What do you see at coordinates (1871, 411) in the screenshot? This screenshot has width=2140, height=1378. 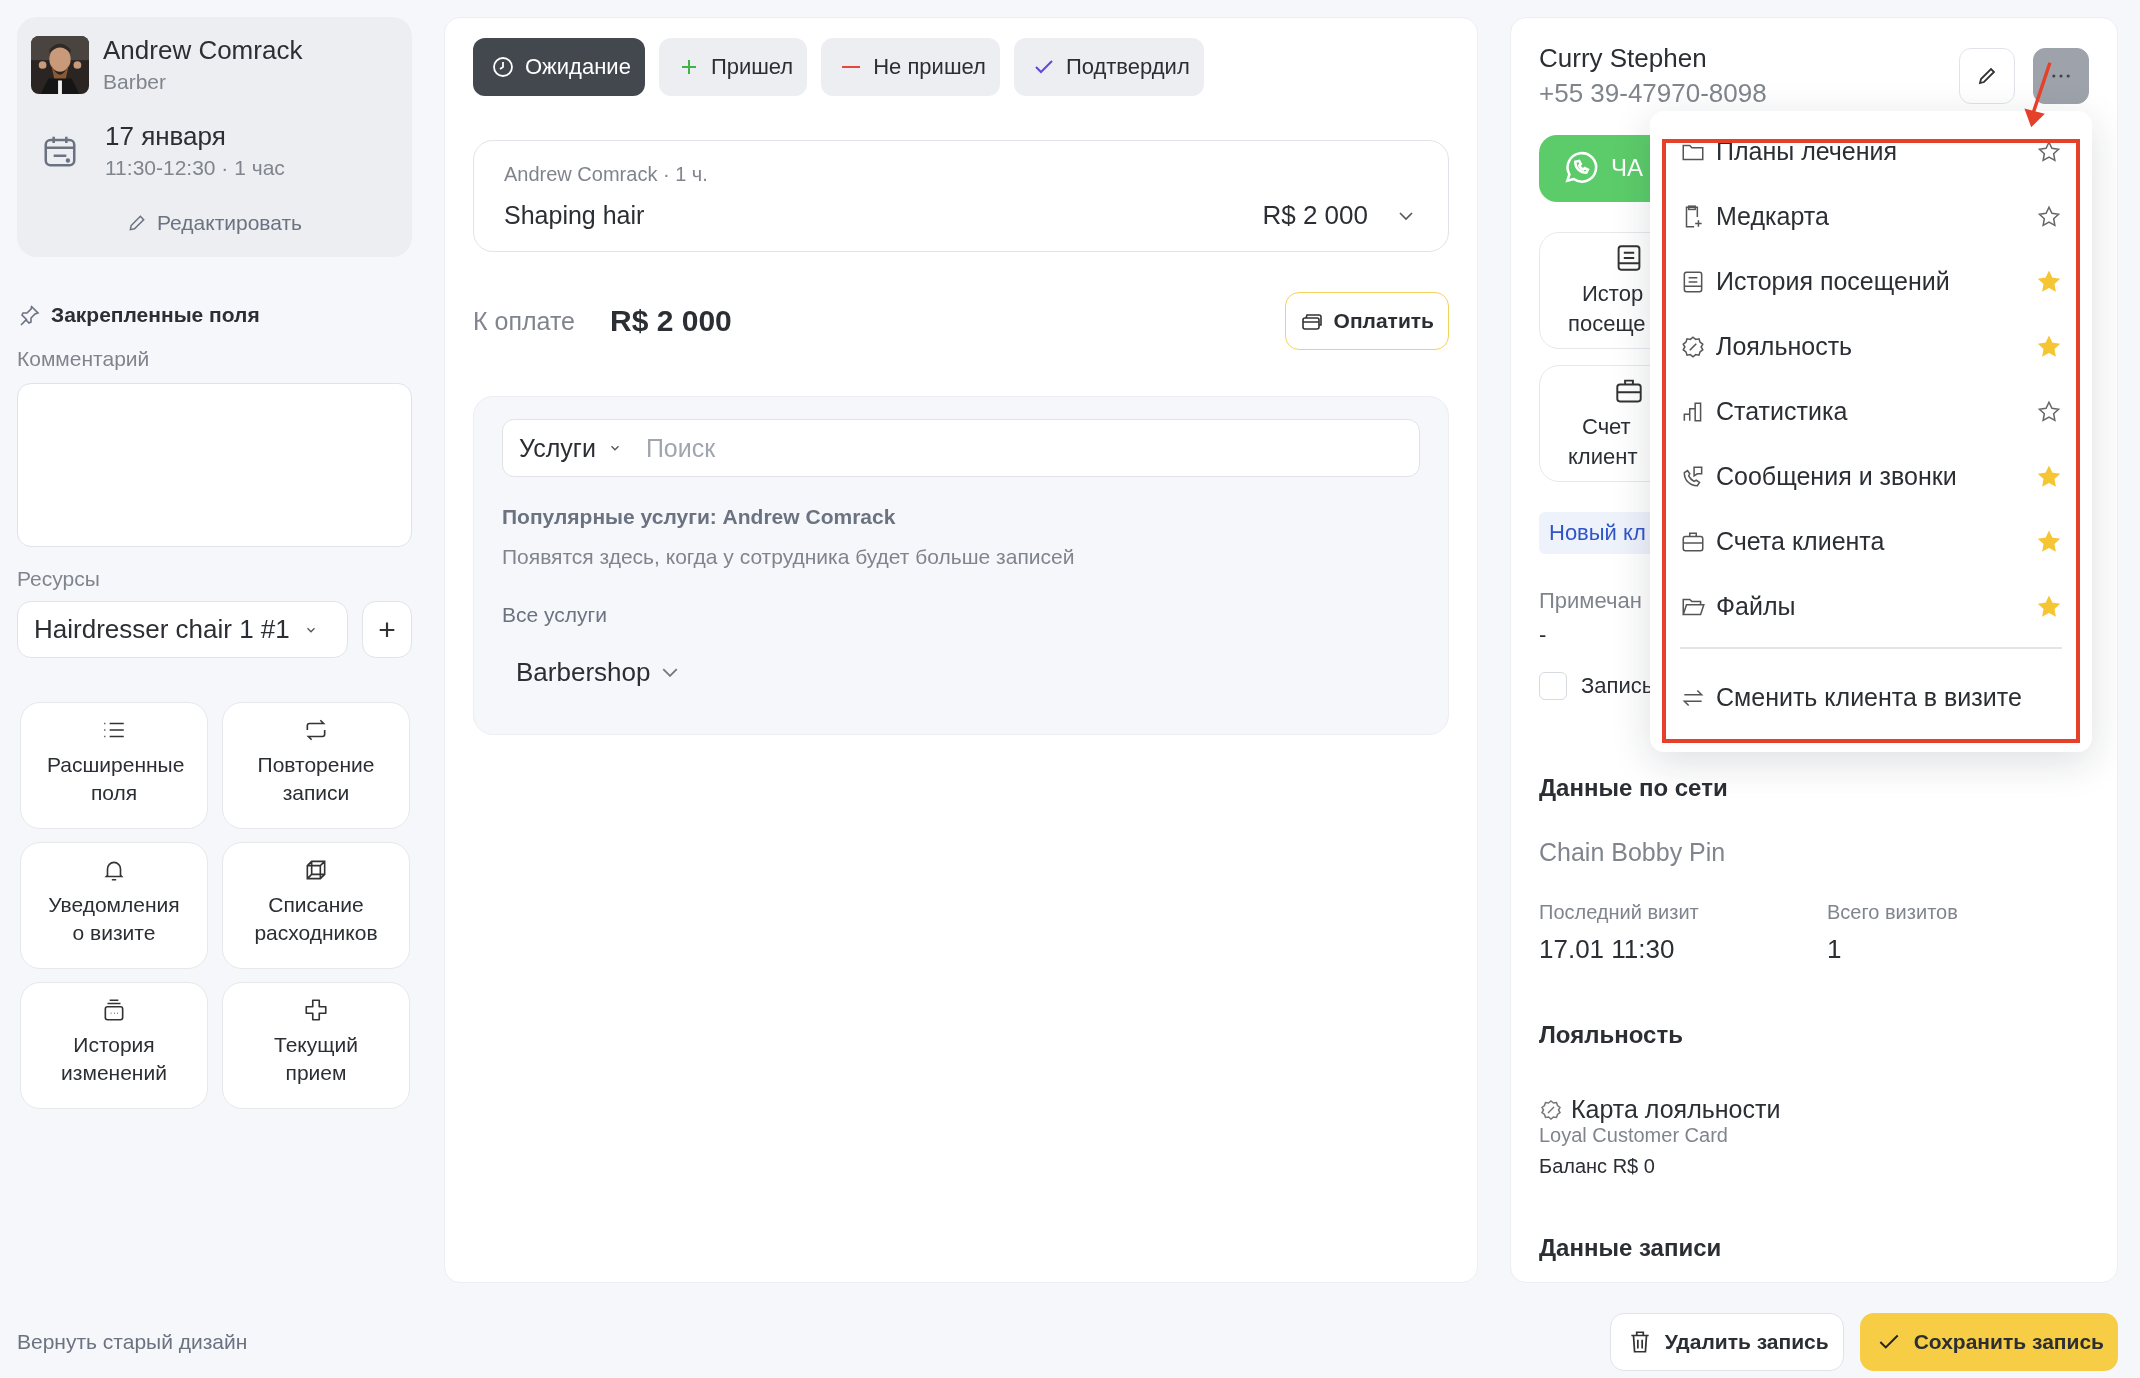 I see `menu-item: Статистика` at bounding box center [1871, 411].